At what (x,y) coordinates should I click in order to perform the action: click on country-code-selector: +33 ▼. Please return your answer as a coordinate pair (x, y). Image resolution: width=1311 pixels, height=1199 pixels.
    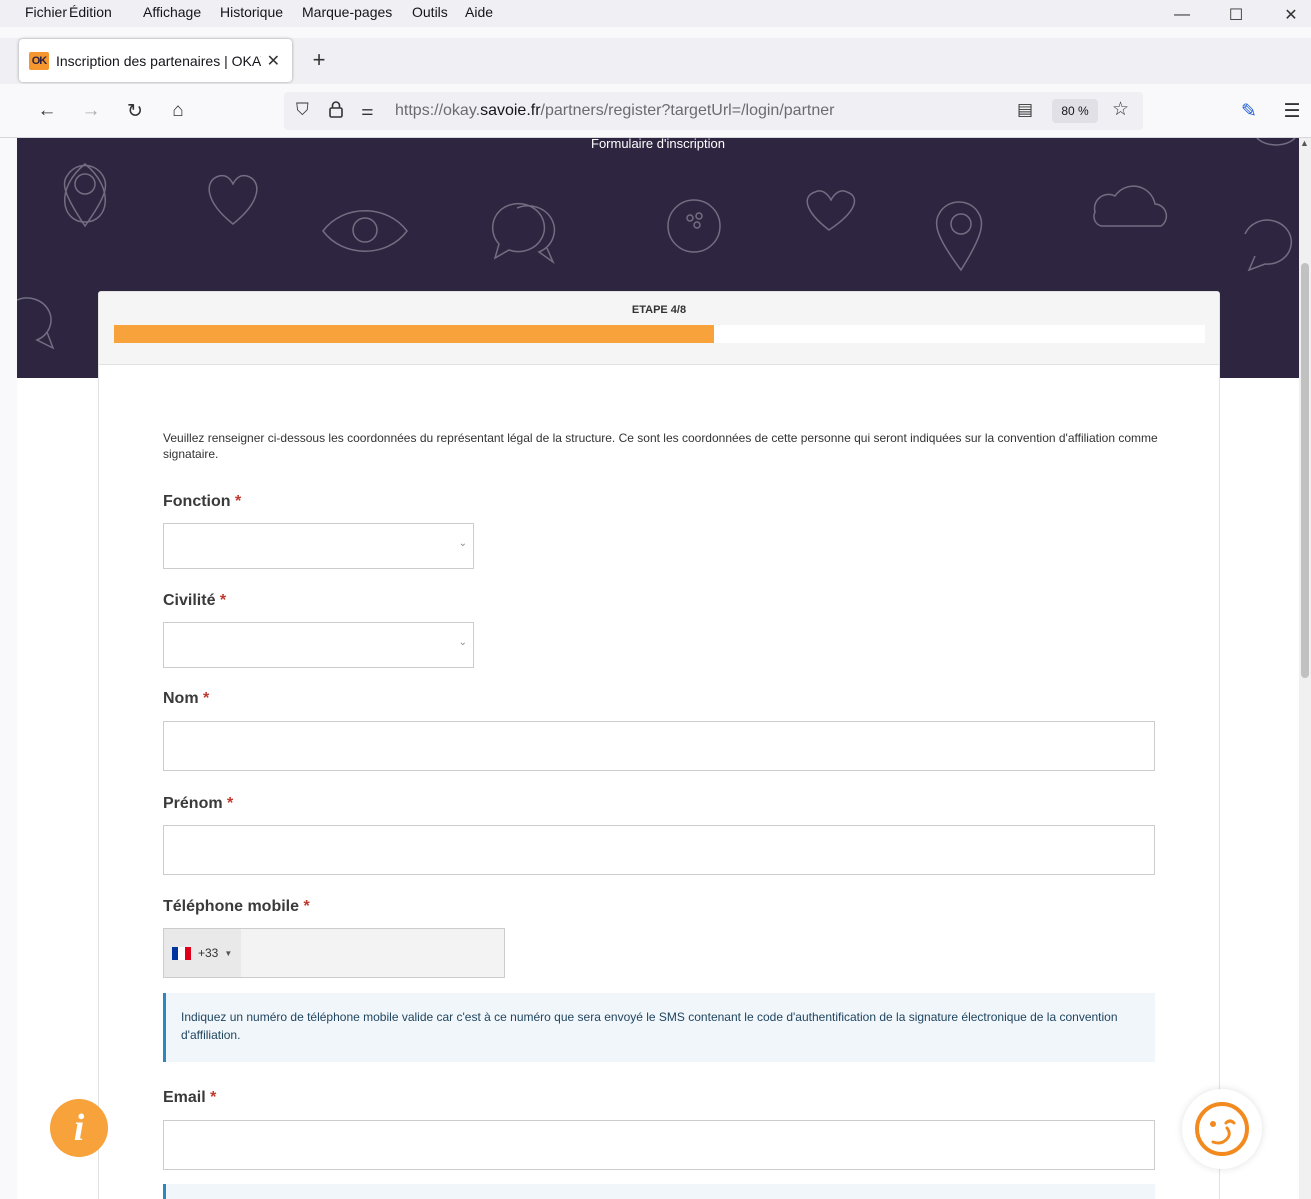
    Looking at the image, I should click on (202, 953).